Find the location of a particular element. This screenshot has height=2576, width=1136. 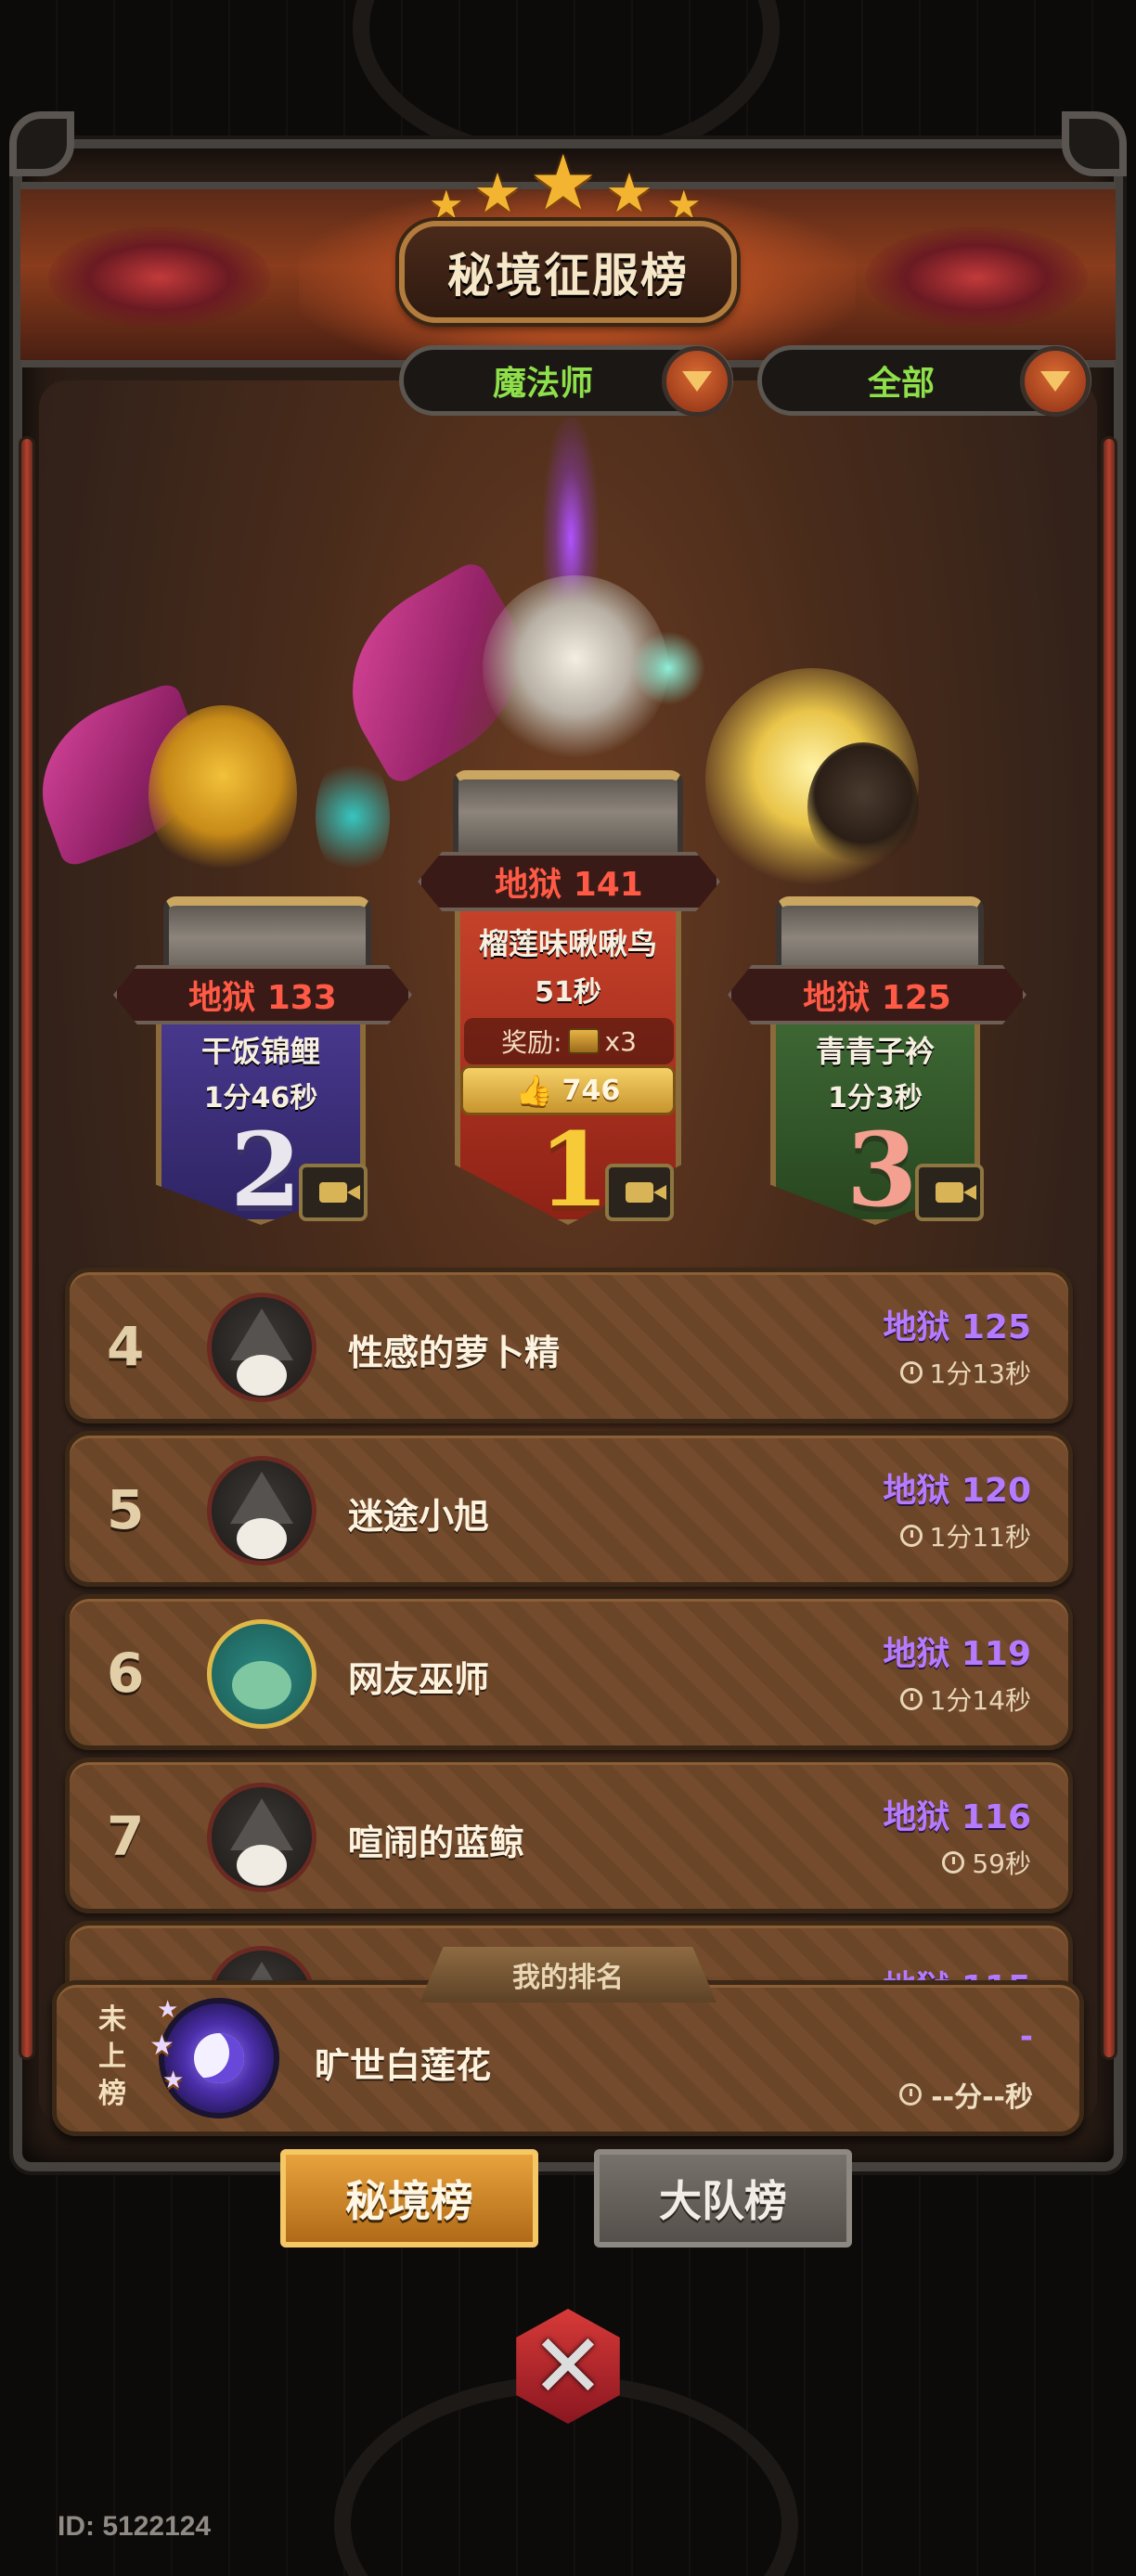

scope-filter-toggle is located at coordinates (1055, 381).